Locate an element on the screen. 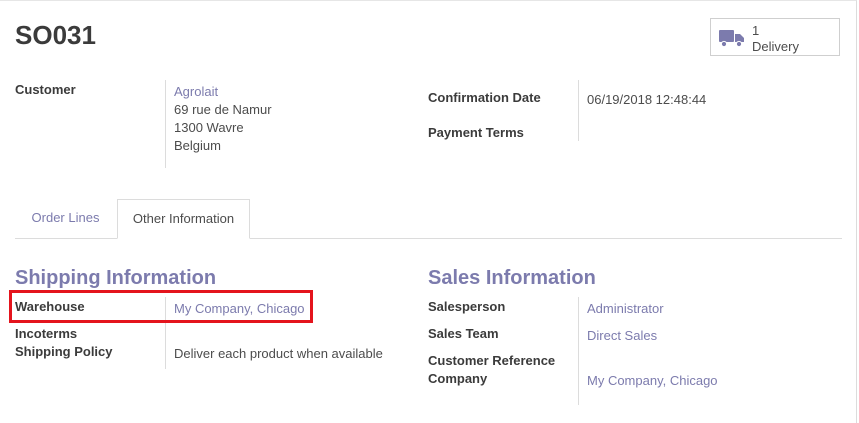  shipping-policy-value: Deliver each product when available is located at coordinates (278, 353).